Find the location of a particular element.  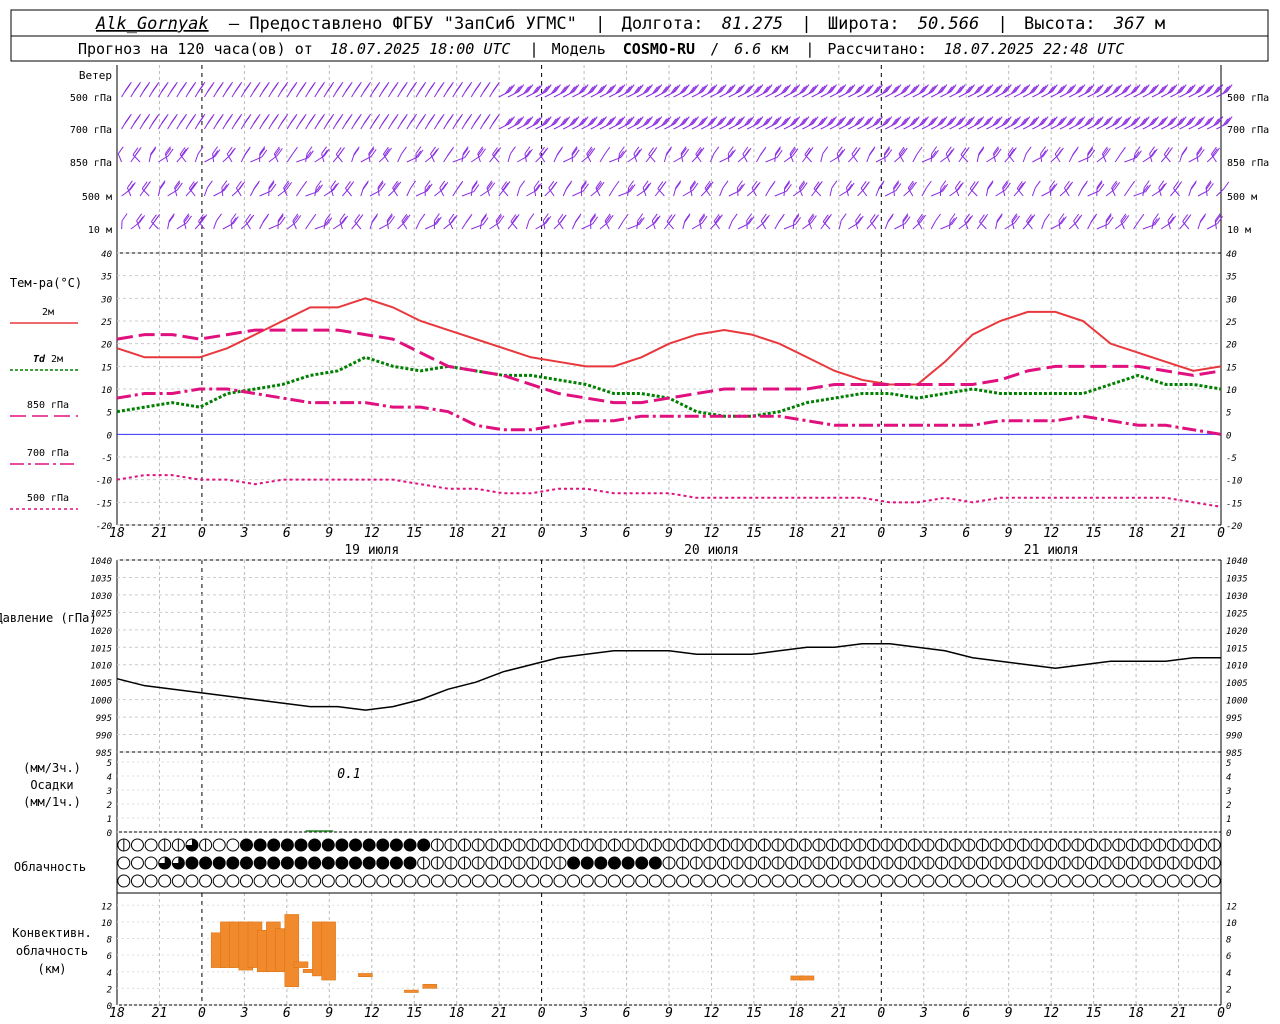

time-tick-label: 21 is located at coordinates (160, 533).